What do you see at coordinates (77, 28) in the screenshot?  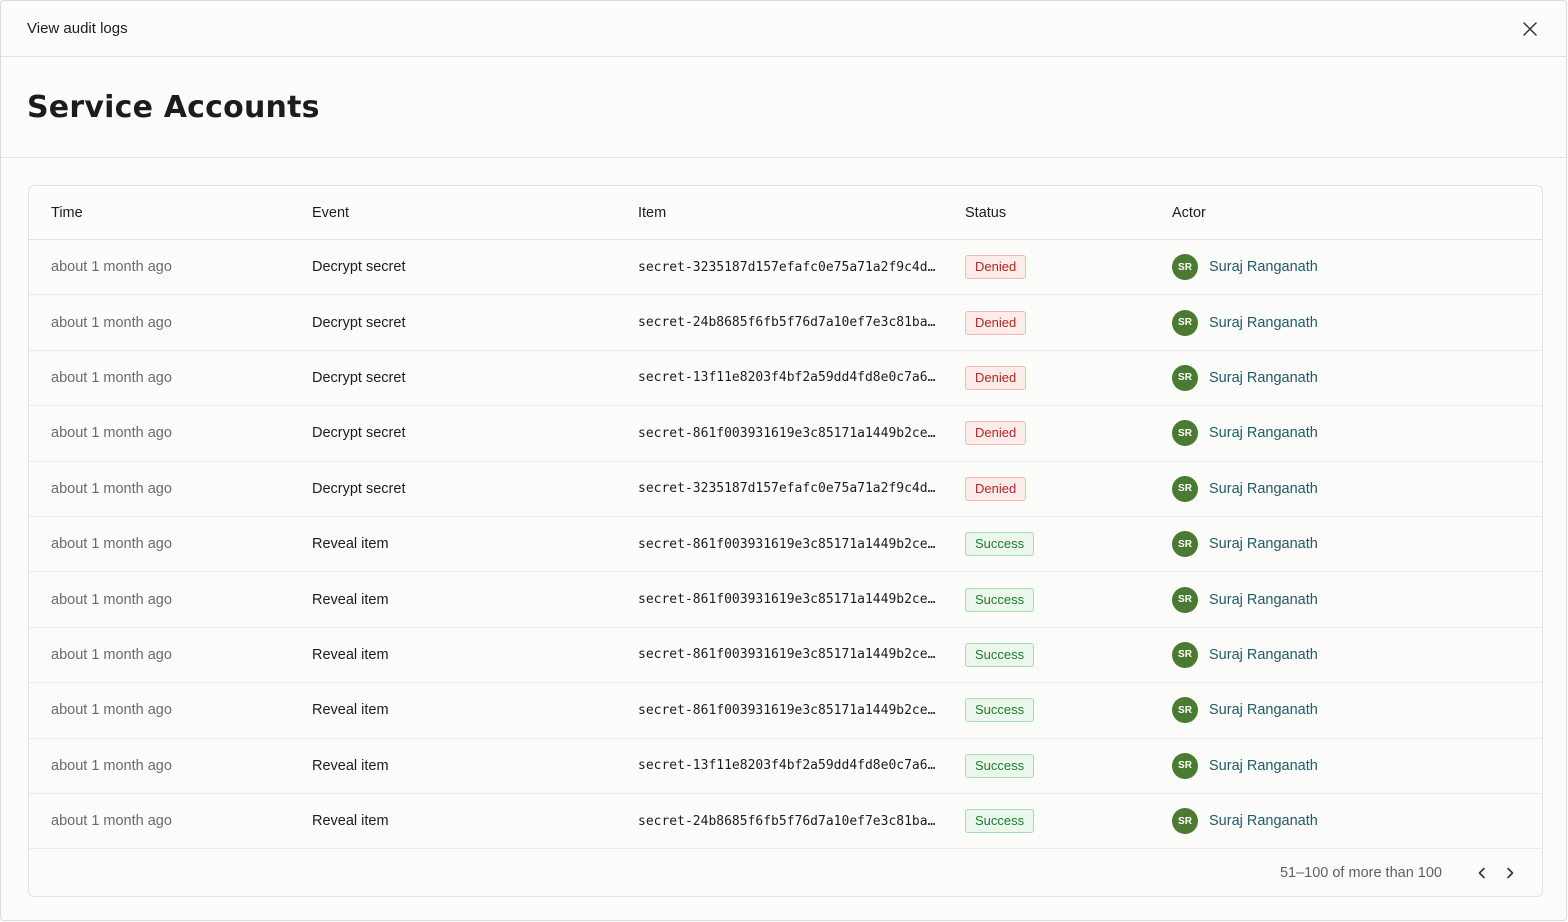 I see `modal-title: View audit logs` at bounding box center [77, 28].